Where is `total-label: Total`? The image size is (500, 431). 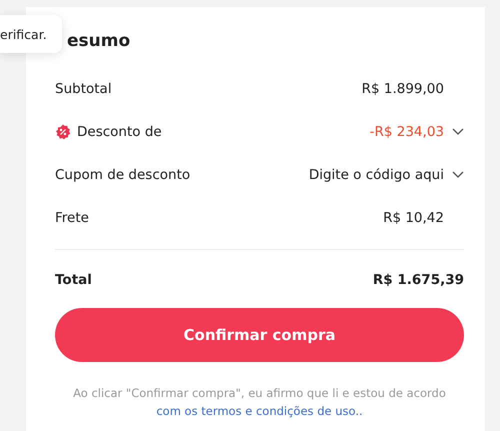
total-label: Total is located at coordinates (73, 280).